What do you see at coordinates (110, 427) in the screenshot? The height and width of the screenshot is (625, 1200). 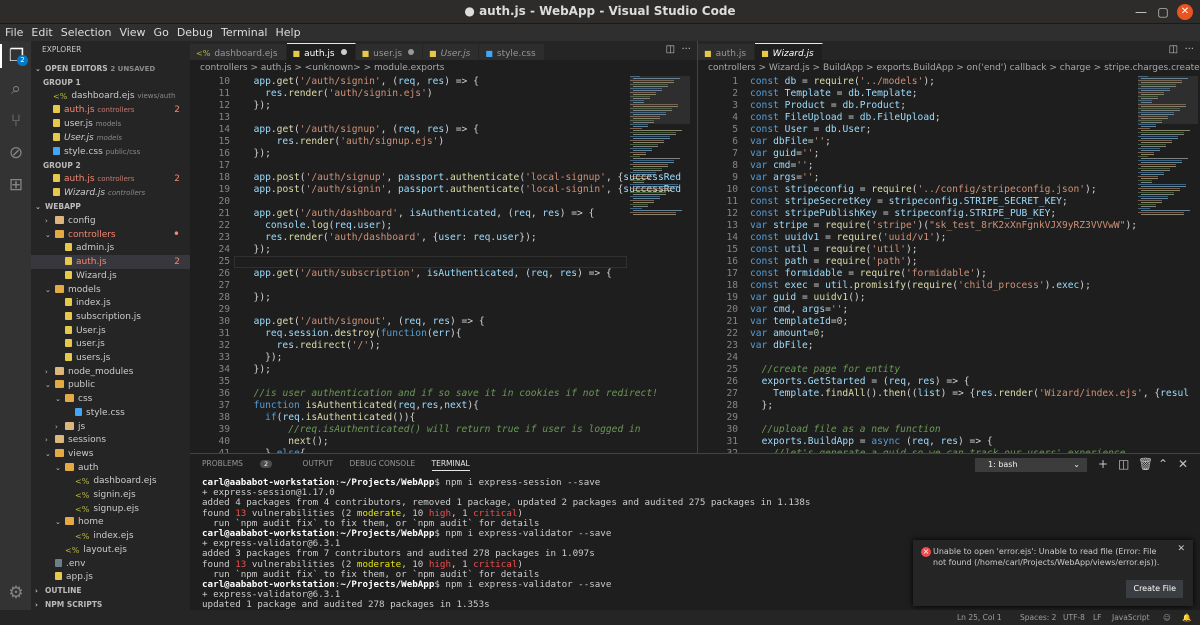 I see `tree-item: › js` at bounding box center [110, 427].